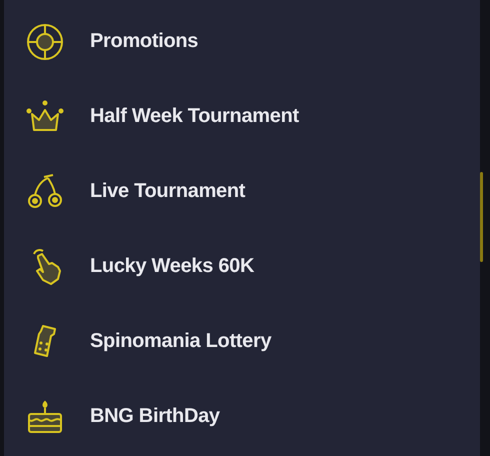  I want to click on menu-item: Promotions, so click(144, 41).